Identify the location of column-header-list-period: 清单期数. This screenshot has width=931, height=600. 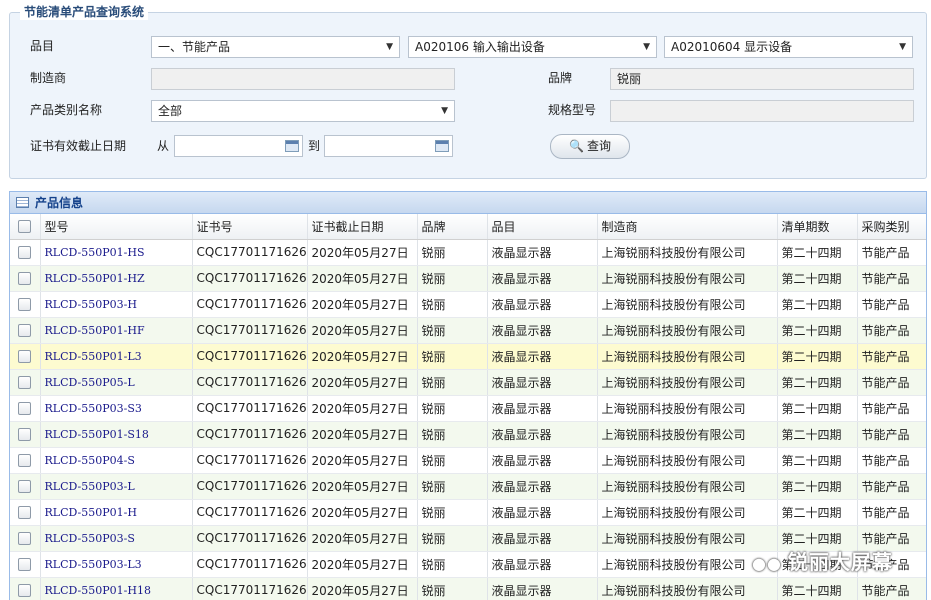
(817, 227).